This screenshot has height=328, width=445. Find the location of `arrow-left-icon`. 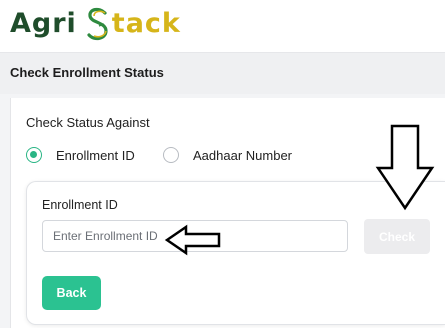

arrow-left-icon is located at coordinates (192, 240).